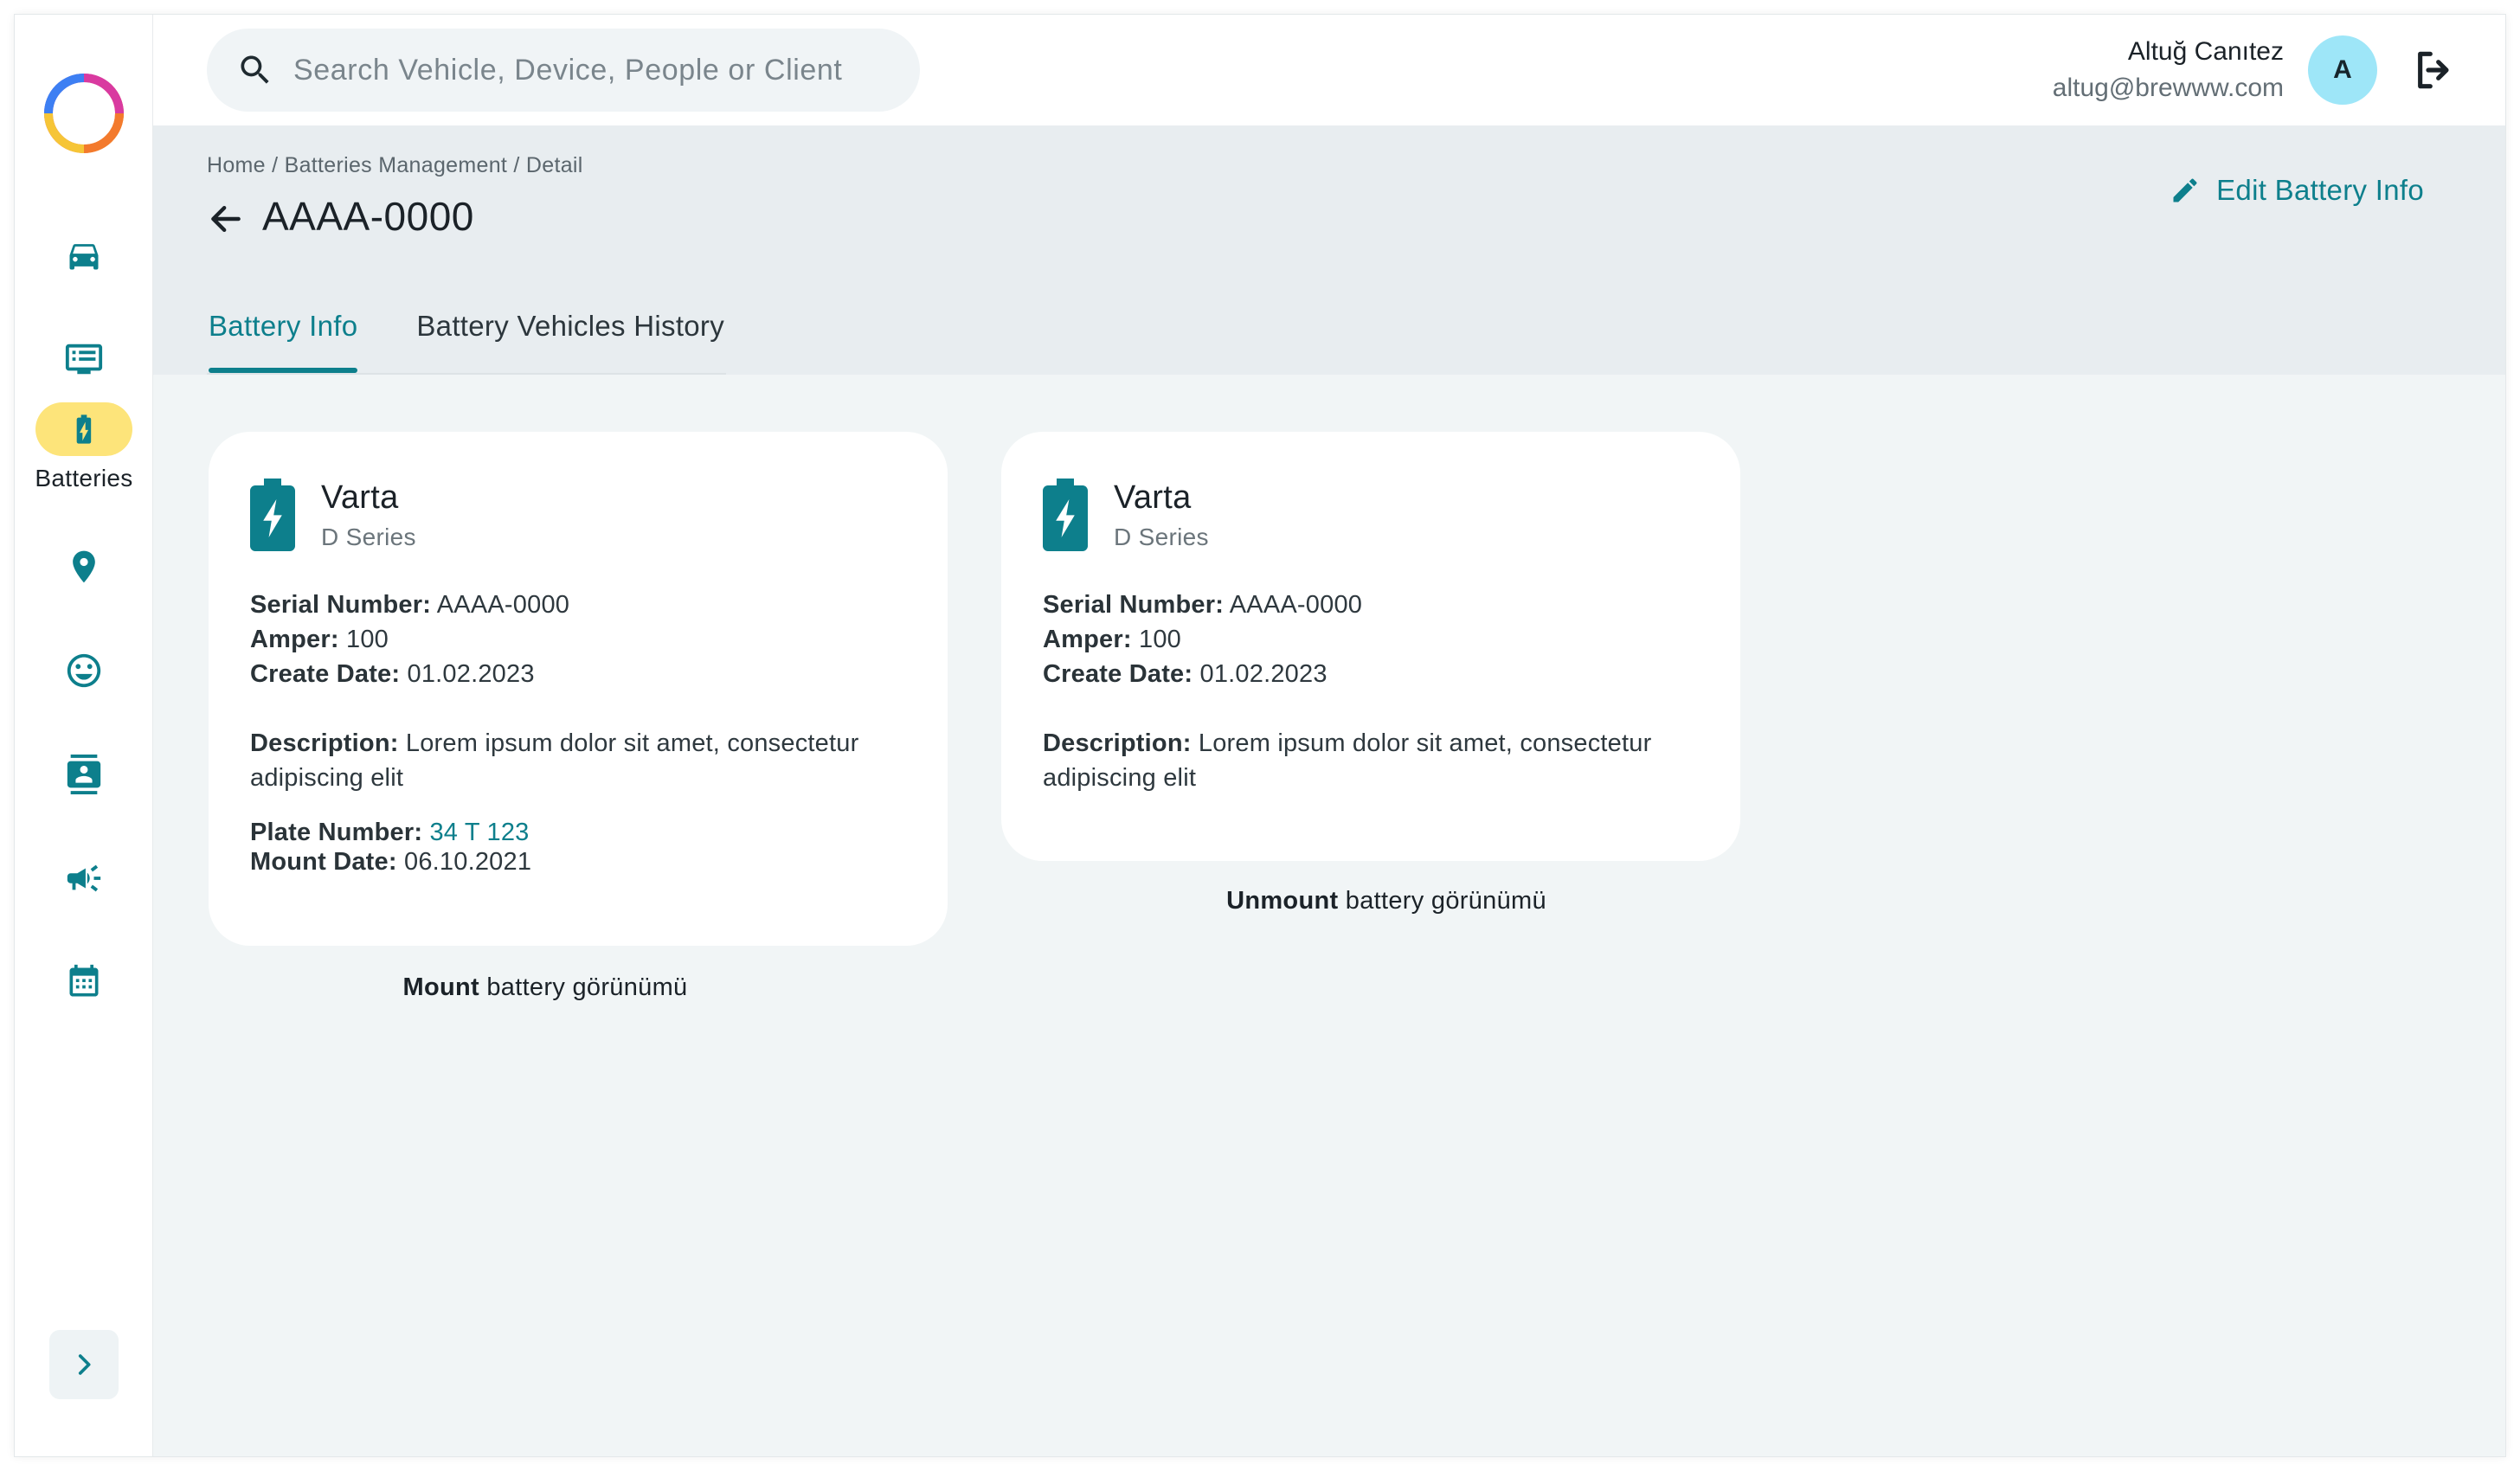 The image size is (2520, 1471). I want to click on sidebar-item-calendar, so click(84, 982).